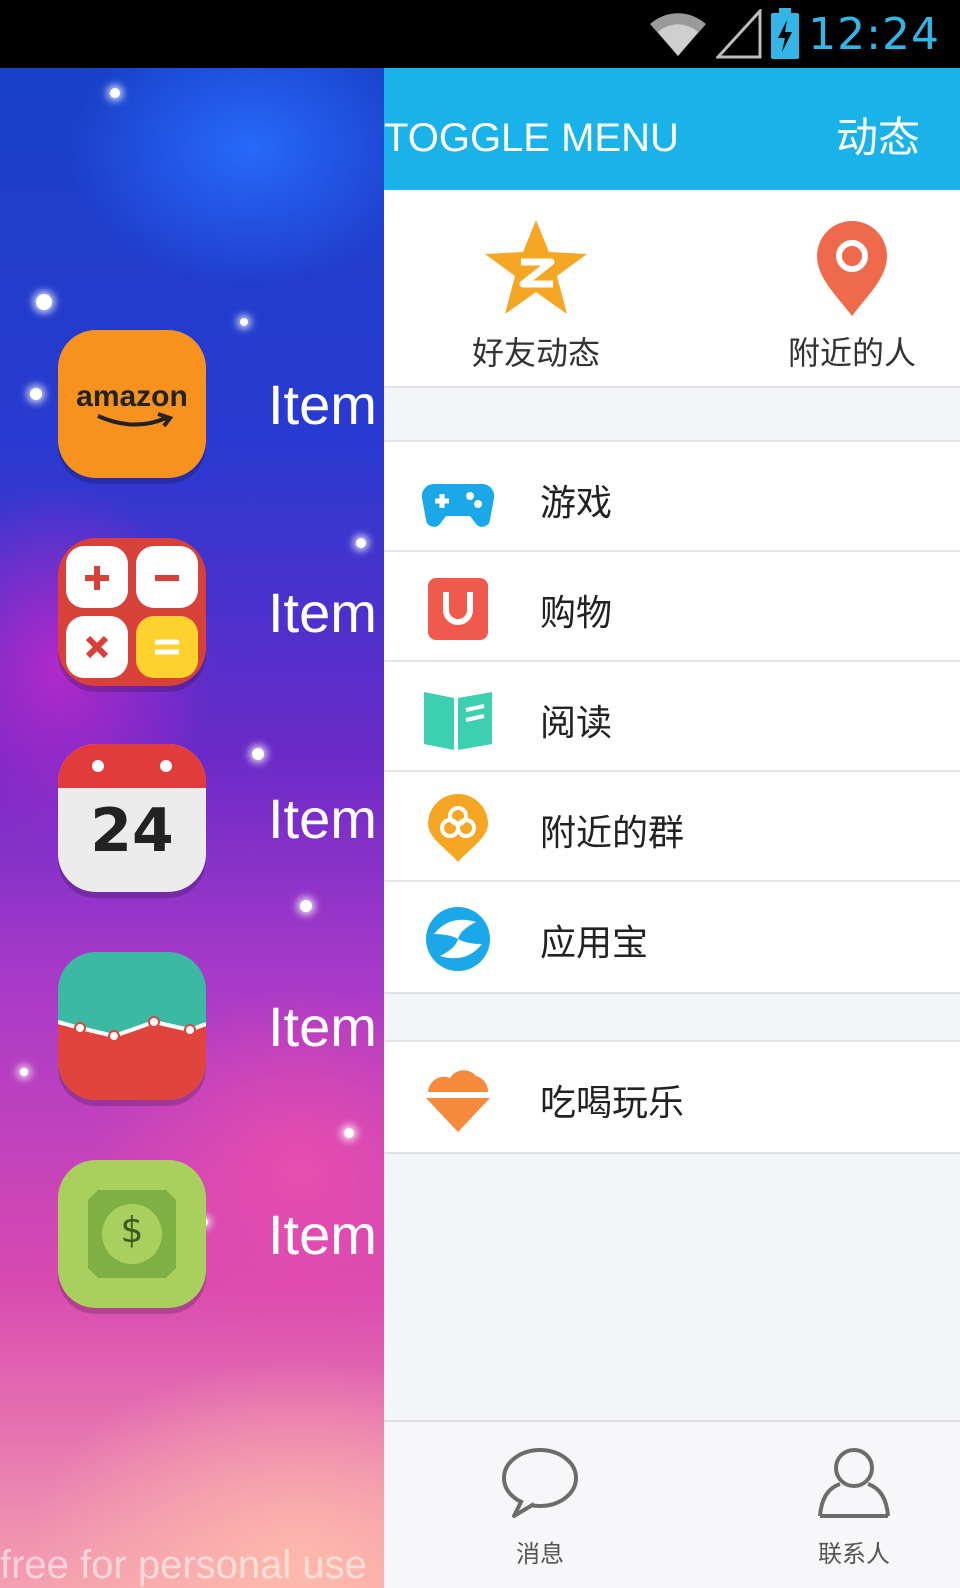  Describe the element at coordinates (854, 1554) in the screenshot. I see `tab-label: 联系人` at that location.